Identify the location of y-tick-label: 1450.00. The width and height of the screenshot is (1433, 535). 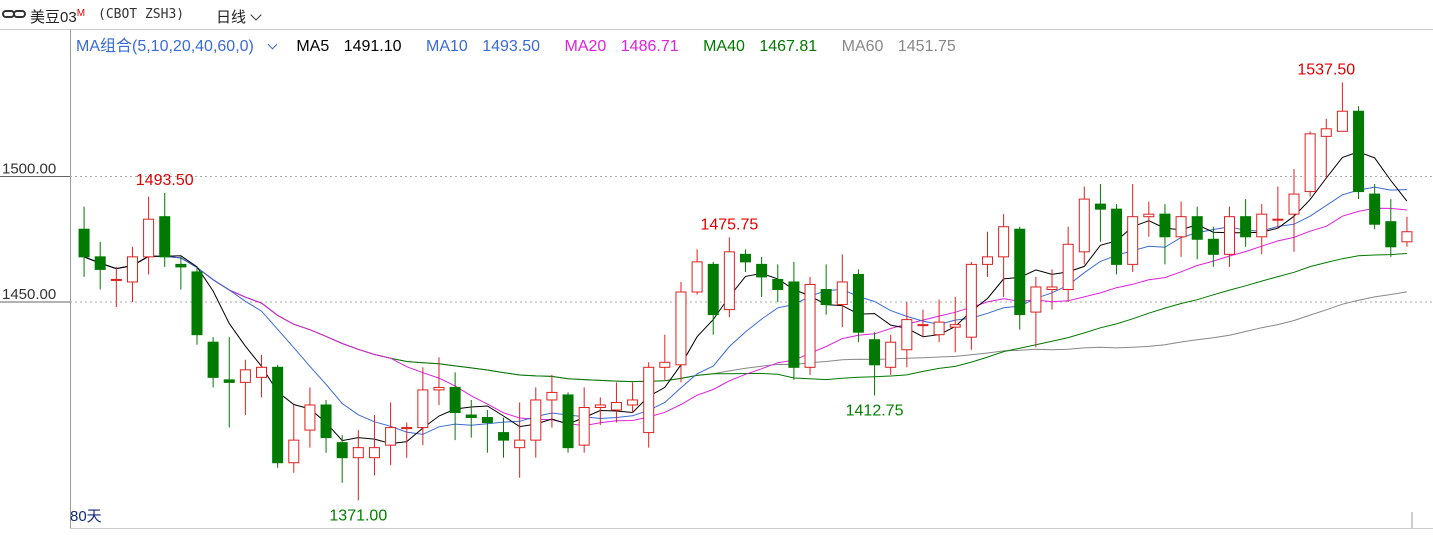
(29, 294).